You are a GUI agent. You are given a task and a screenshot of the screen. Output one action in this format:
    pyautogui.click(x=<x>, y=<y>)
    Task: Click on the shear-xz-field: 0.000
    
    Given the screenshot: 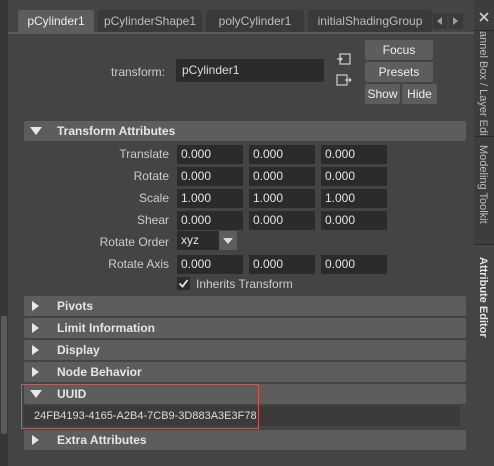 What is the action you would take?
    pyautogui.click(x=282, y=220)
    